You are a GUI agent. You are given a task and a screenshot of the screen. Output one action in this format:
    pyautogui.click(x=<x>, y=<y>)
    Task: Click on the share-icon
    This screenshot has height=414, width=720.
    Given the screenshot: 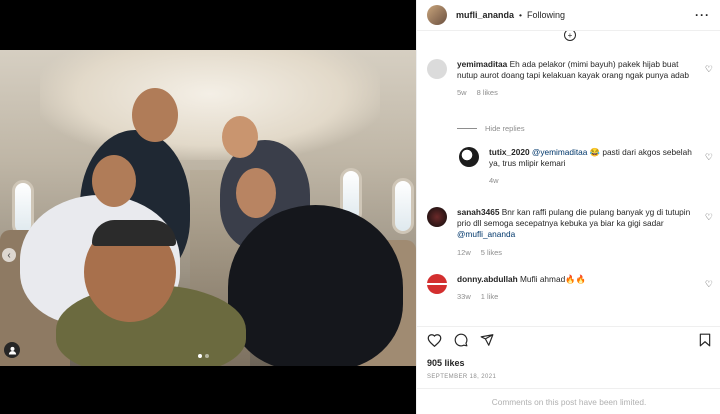 What is the action you would take?
    pyautogui.click(x=487, y=343)
    